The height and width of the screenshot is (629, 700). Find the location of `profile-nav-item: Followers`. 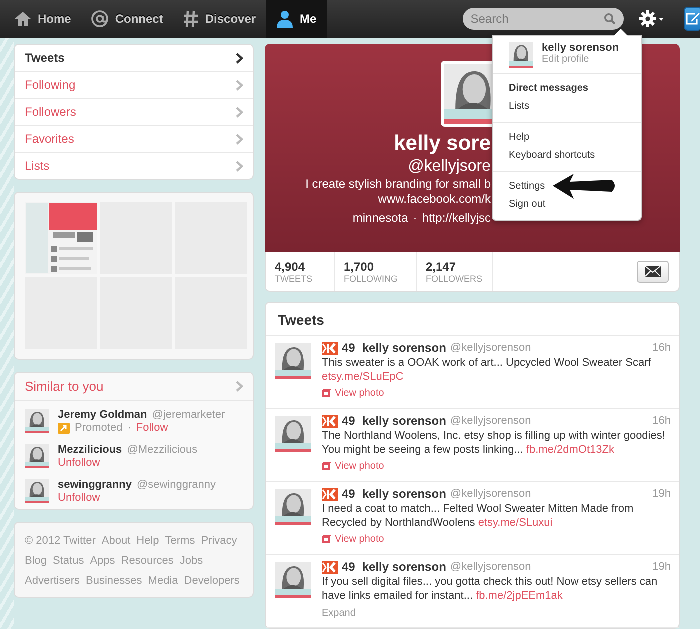

profile-nav-item: Followers is located at coordinates (134, 112).